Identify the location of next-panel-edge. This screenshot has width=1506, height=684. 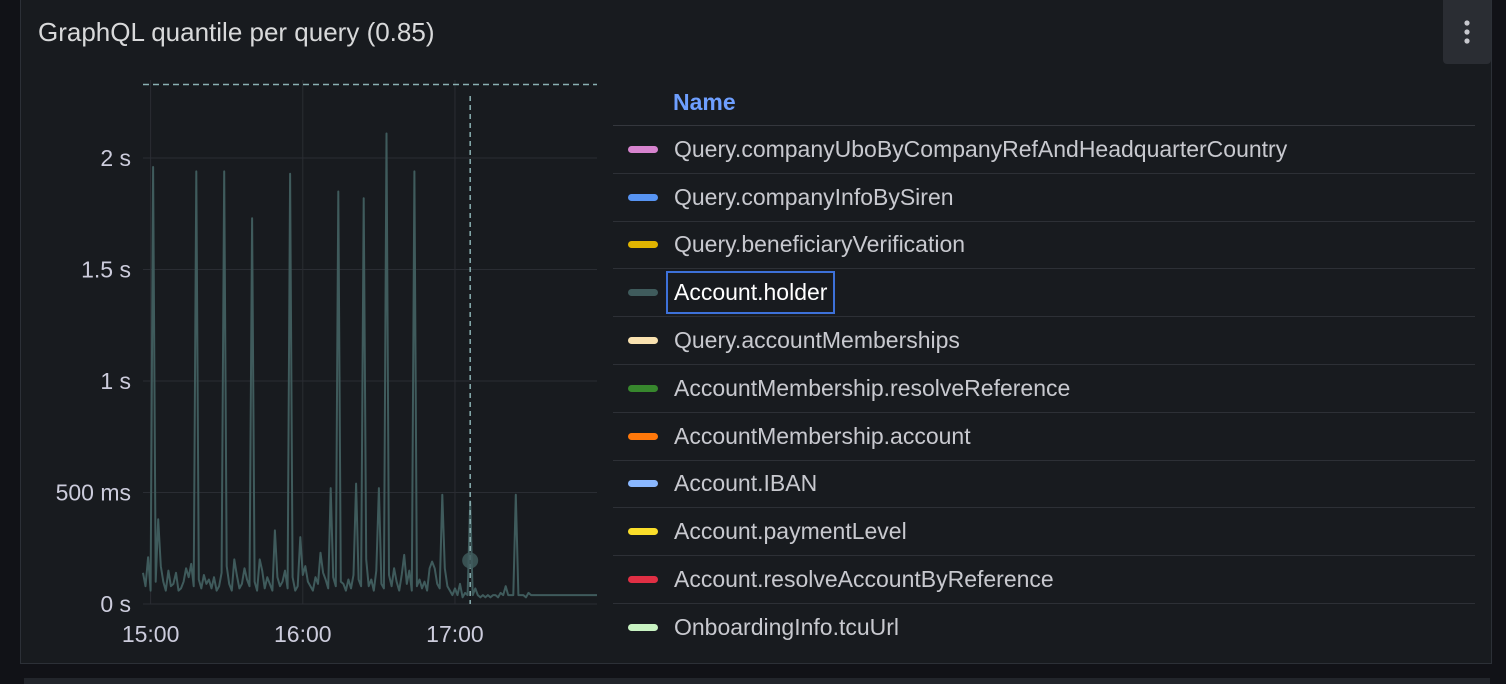
(757, 681).